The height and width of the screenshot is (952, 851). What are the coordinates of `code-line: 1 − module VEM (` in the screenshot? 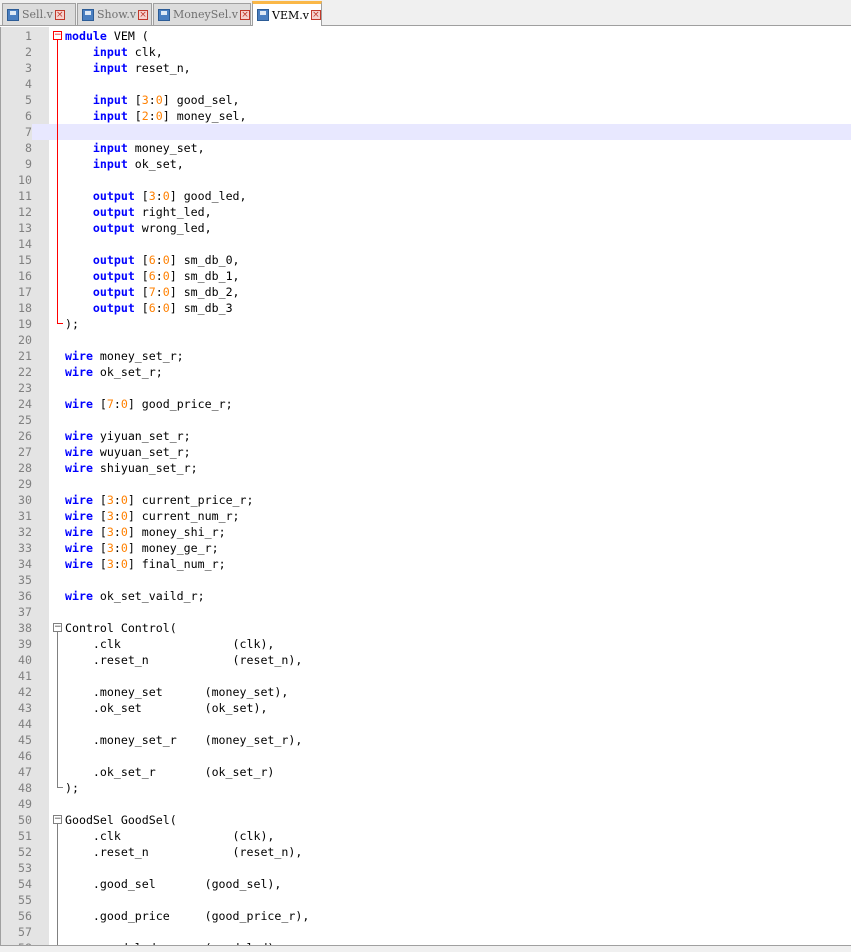 It's located at (426, 36).